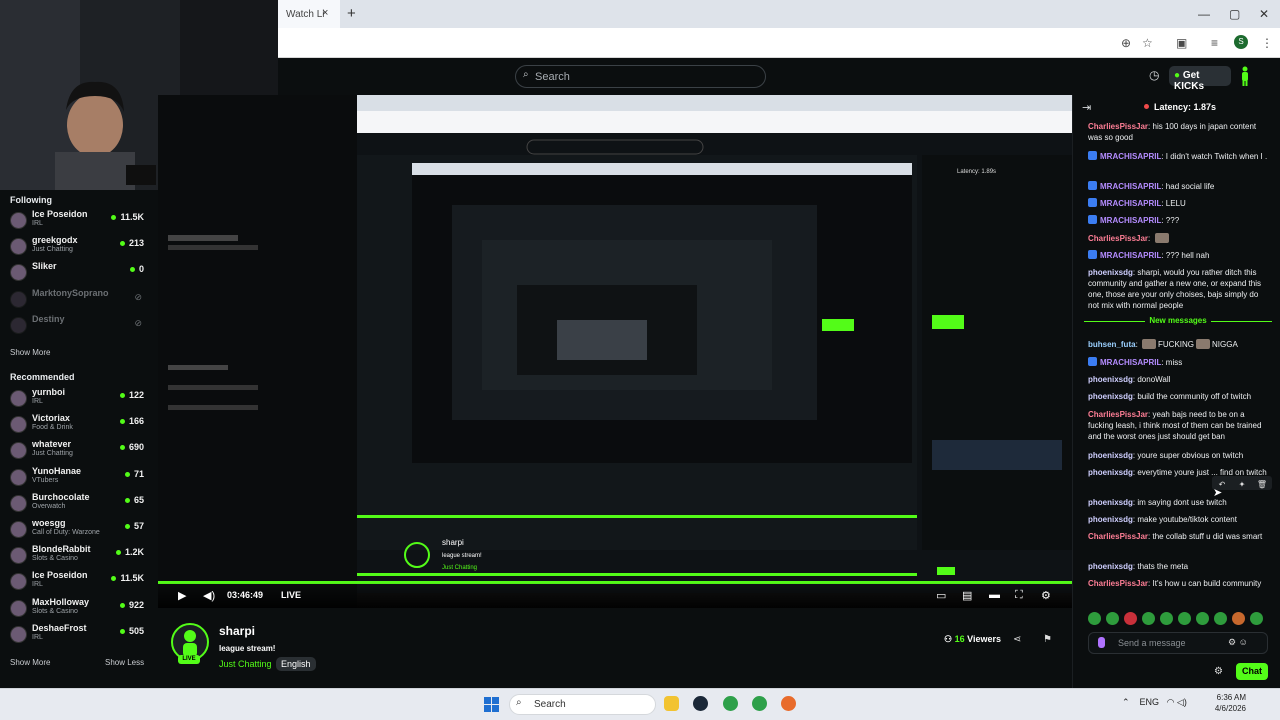  What do you see at coordinates (1178, 238) in the screenshot?
I see `chat-message: CharliesPissJar:` at bounding box center [1178, 238].